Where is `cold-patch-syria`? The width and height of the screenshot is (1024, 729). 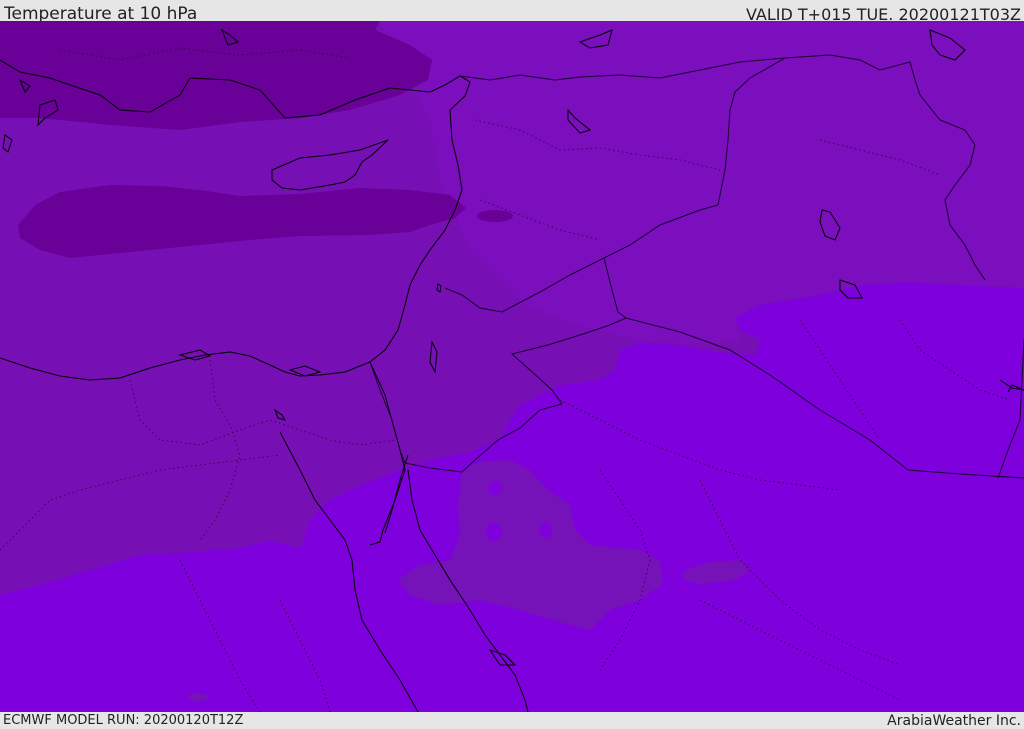 cold-patch-syria is located at coordinates (495, 216).